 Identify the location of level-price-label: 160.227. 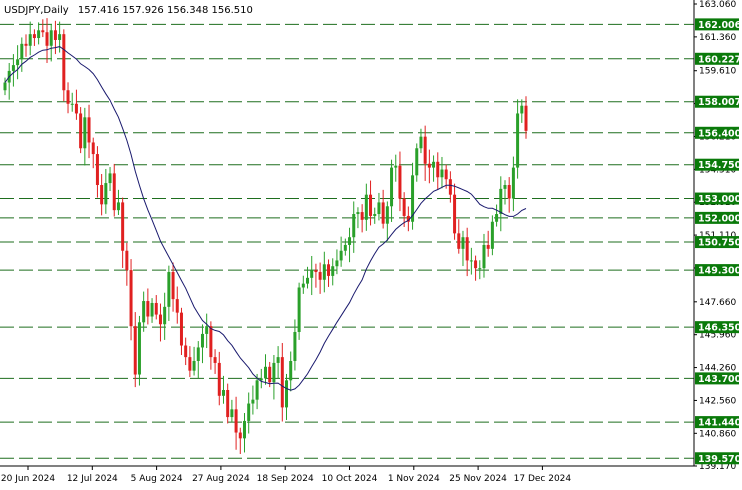
(719, 59).